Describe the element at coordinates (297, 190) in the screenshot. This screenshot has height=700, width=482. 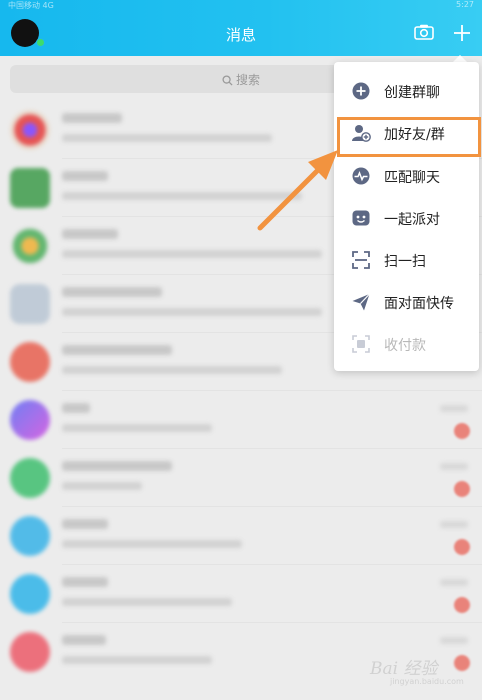
I see `pointer-arrow` at that location.